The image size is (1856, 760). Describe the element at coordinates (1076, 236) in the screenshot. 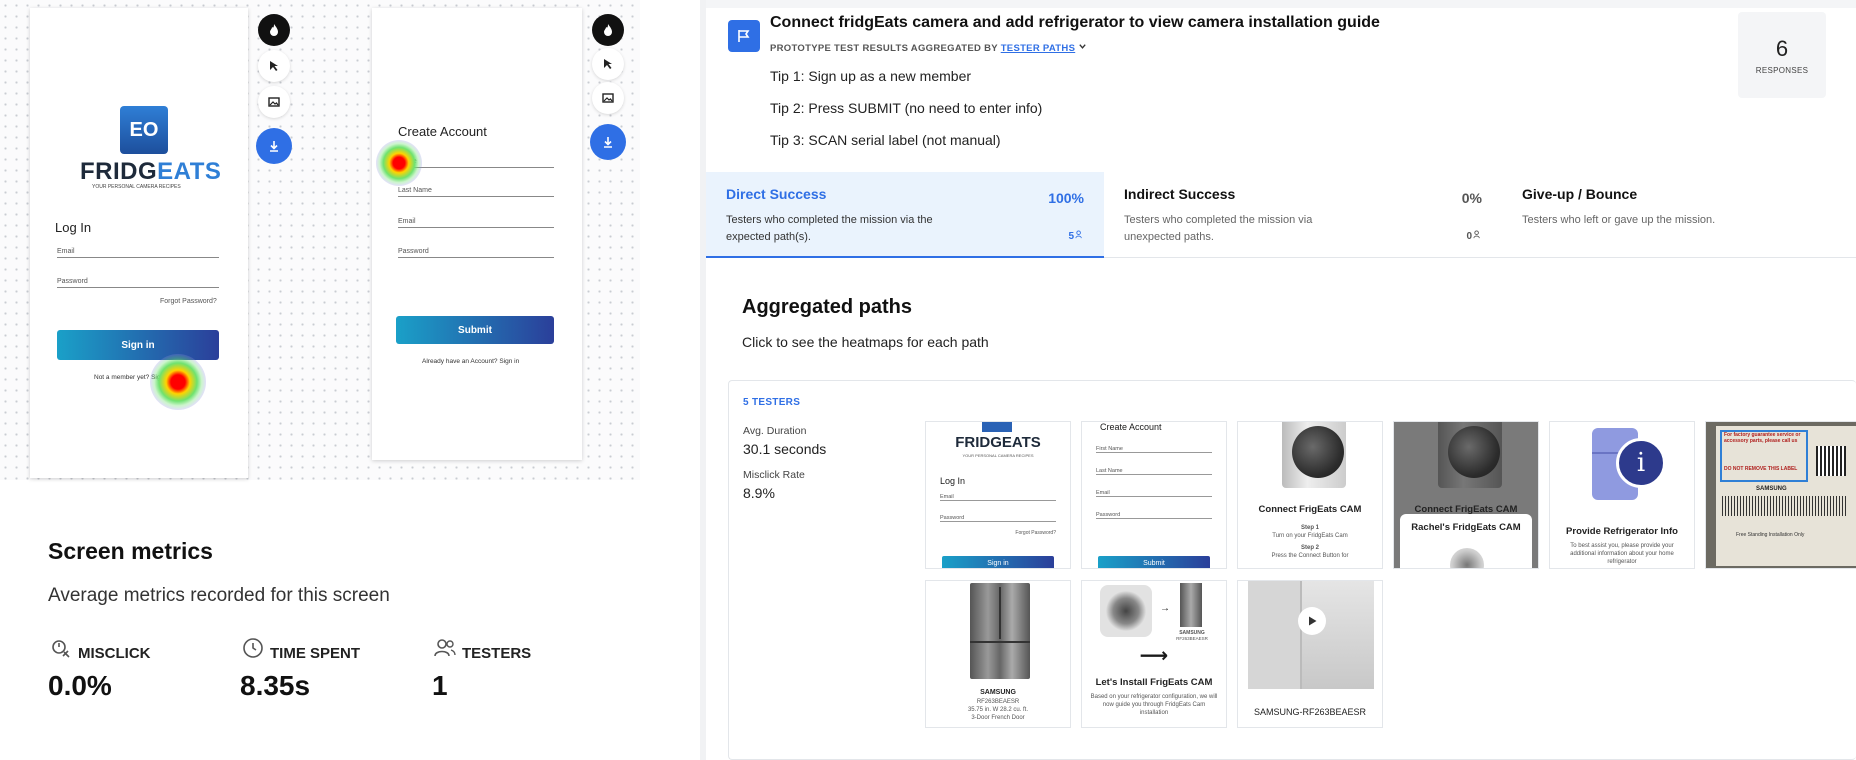

I see `direct-success-count: 5` at that location.